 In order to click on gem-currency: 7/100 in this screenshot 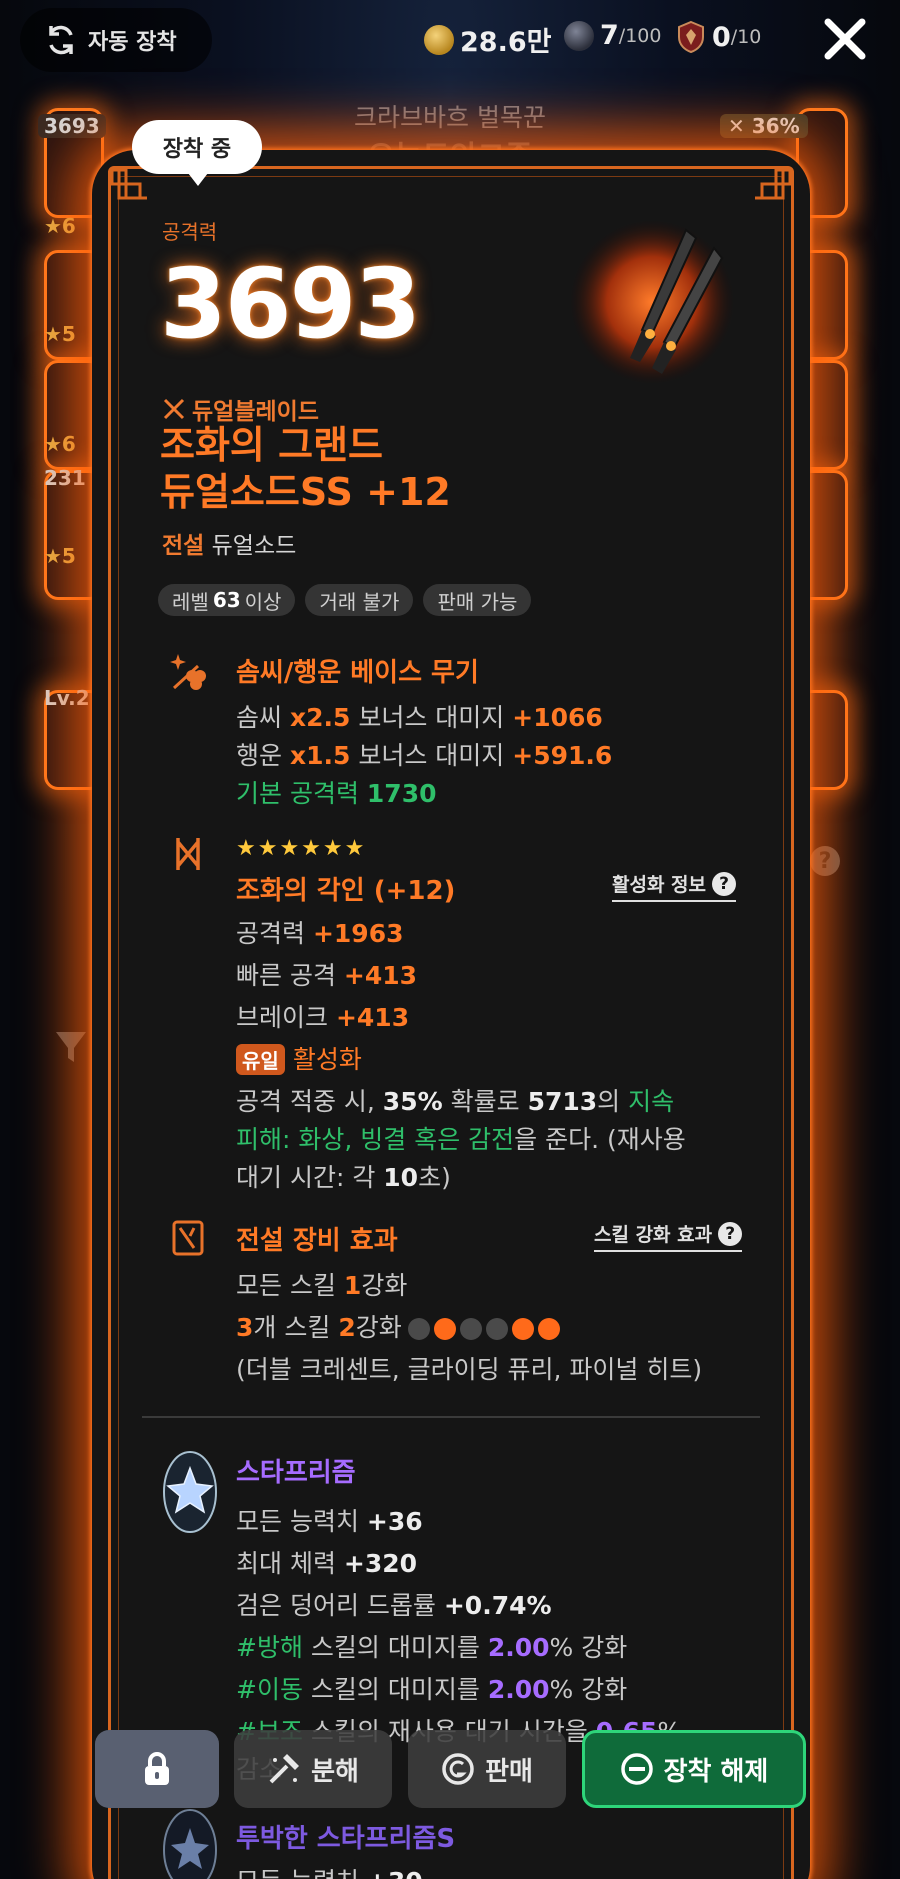, I will do `click(612, 35)`.